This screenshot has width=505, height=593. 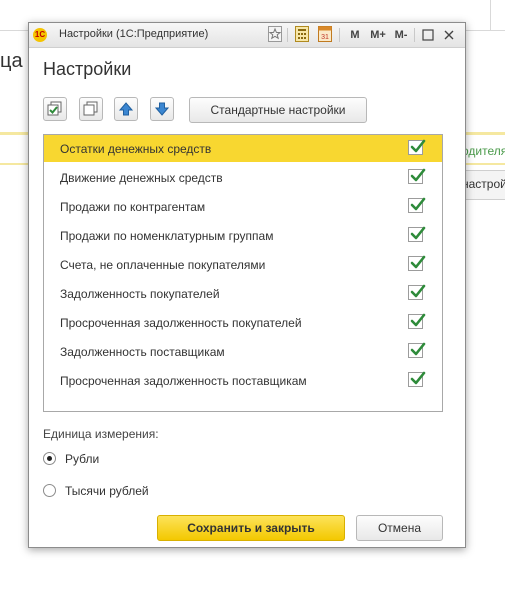 I want to click on calculator-icon, so click(x=302, y=35).